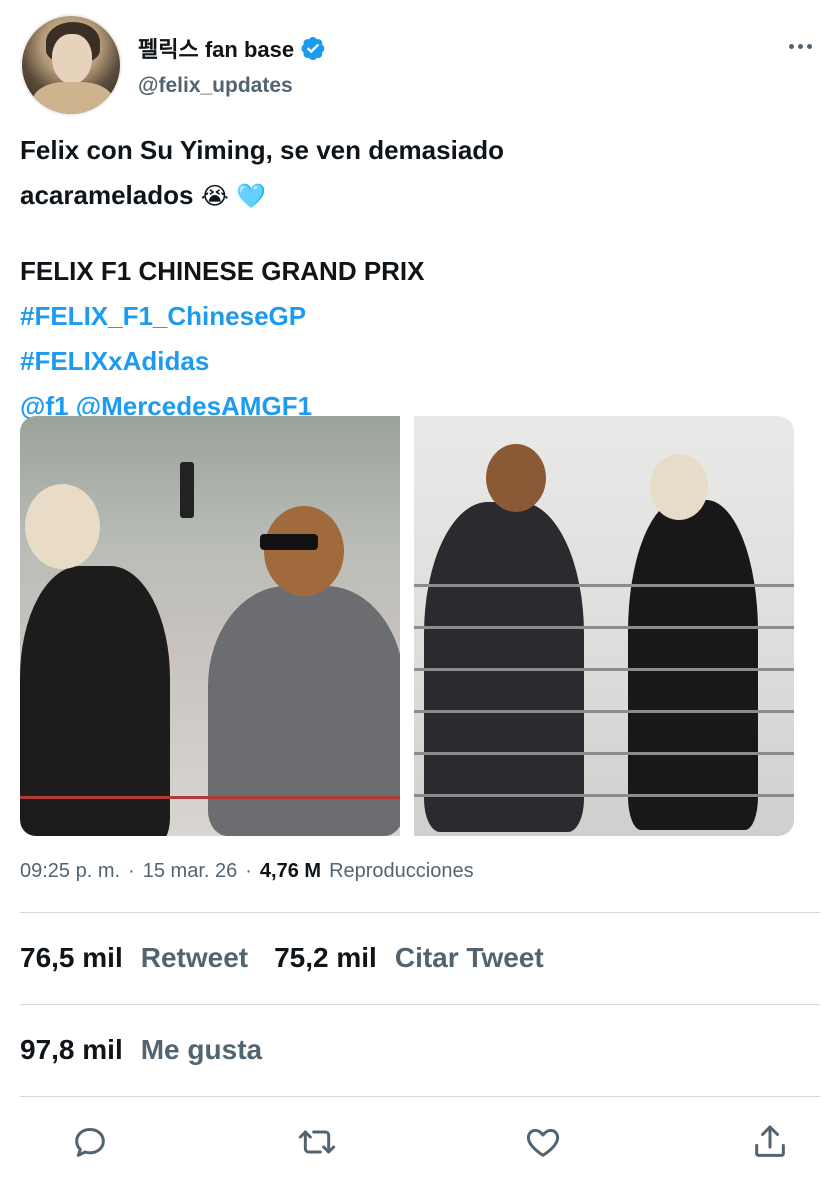 This screenshot has height=1200, width=840. Describe the element at coordinates (201, 1050) in the screenshot. I see `likes-label: Me gusta` at that location.